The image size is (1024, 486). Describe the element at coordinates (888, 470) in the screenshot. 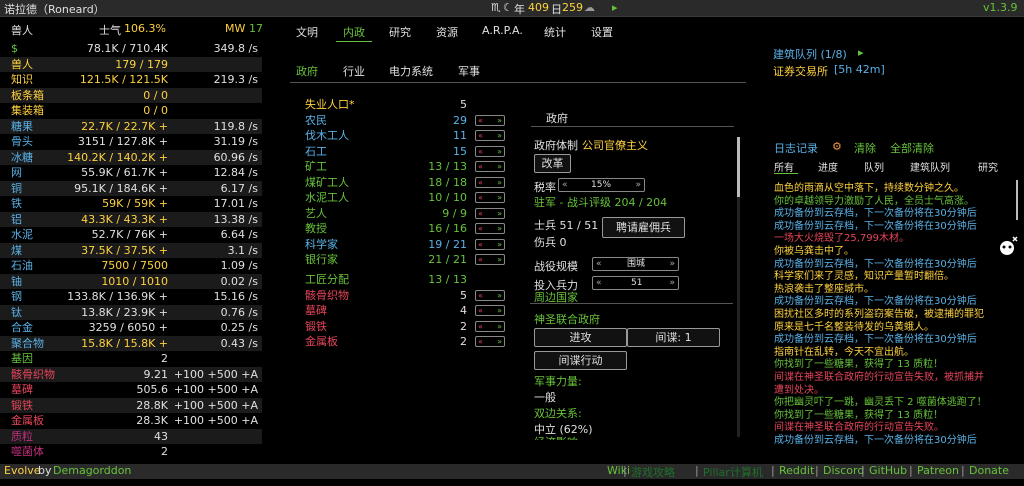

I see `footer-link: GitHub` at that location.